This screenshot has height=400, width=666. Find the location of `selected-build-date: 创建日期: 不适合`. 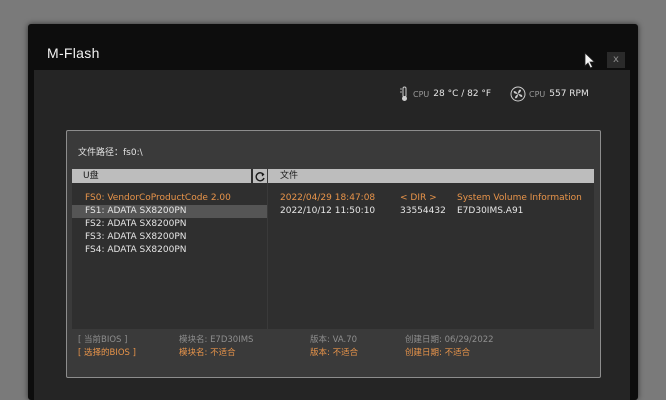

selected-build-date: 创建日期: 不适合 is located at coordinates (438, 353).